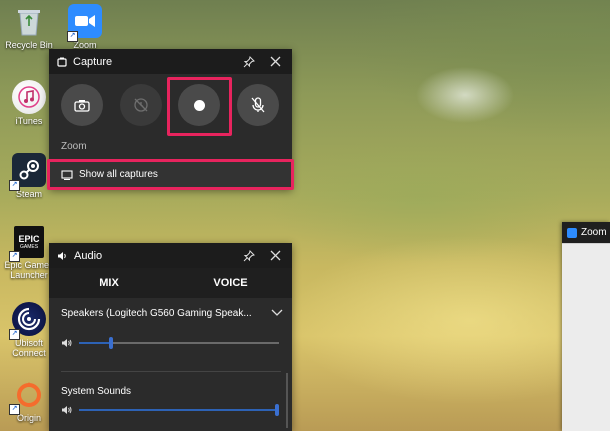 This screenshot has width=610, height=431. I want to click on system-volume-fill, so click(178, 410).